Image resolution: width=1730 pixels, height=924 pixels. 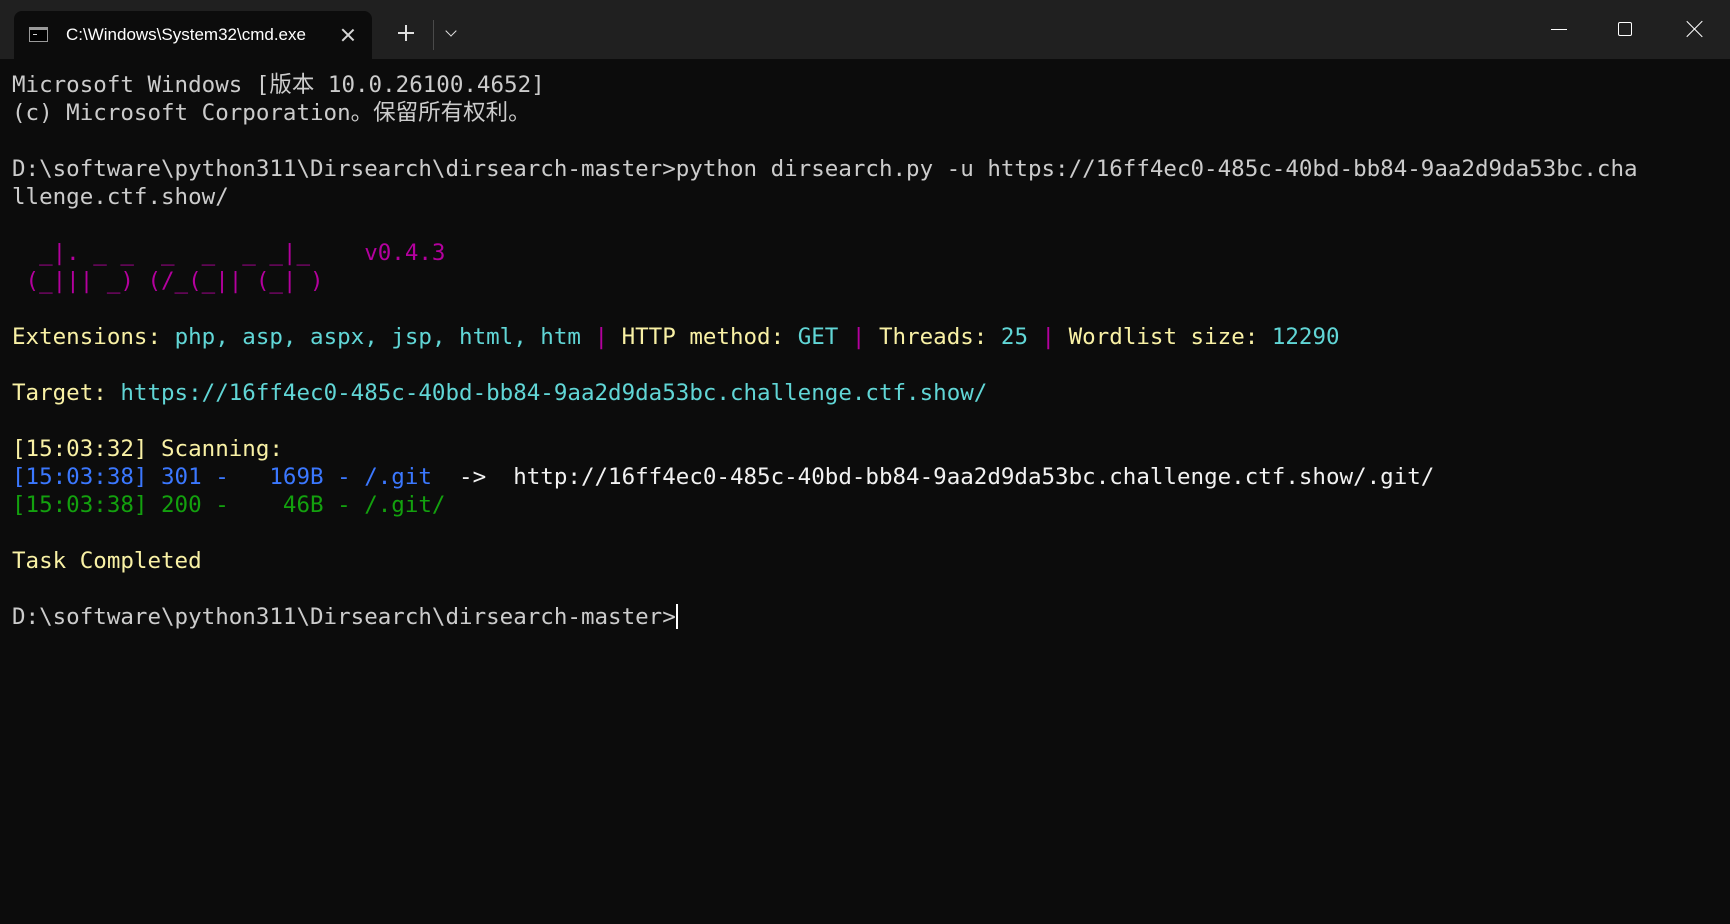 What do you see at coordinates (1559, 29) in the screenshot?
I see `minimize-icon` at bounding box center [1559, 29].